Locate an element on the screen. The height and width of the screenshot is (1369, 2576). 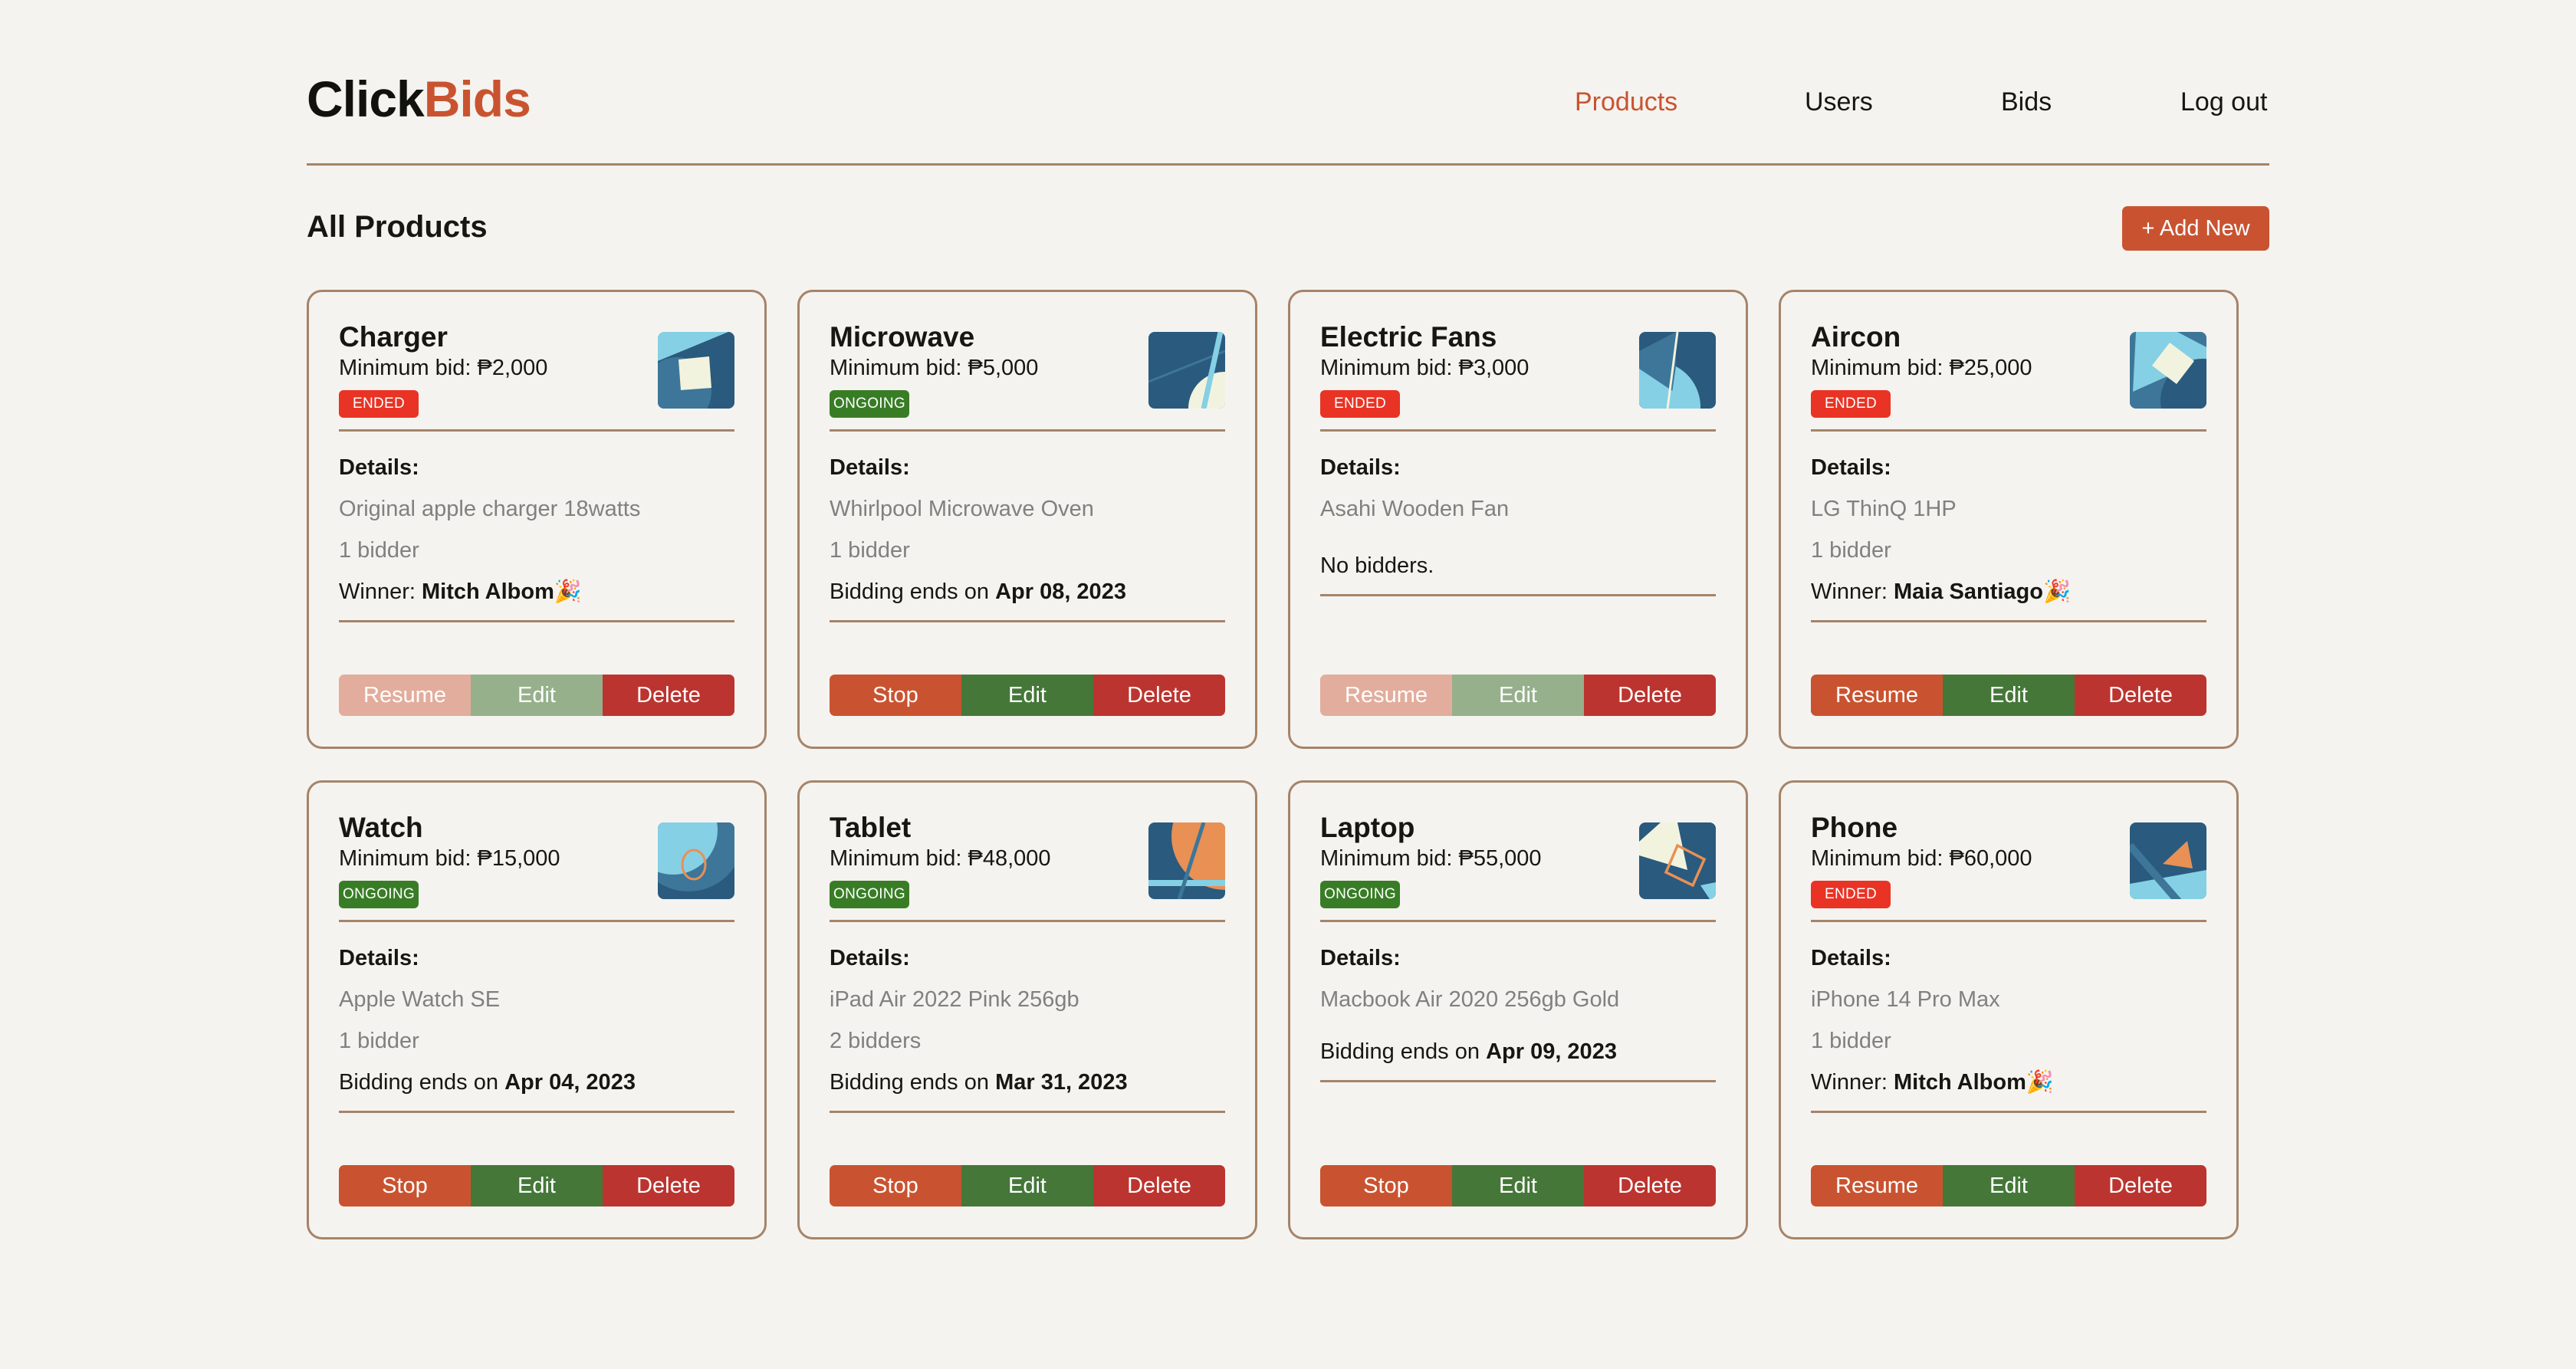
product-description: Apple Watch SE is located at coordinates (420, 999).